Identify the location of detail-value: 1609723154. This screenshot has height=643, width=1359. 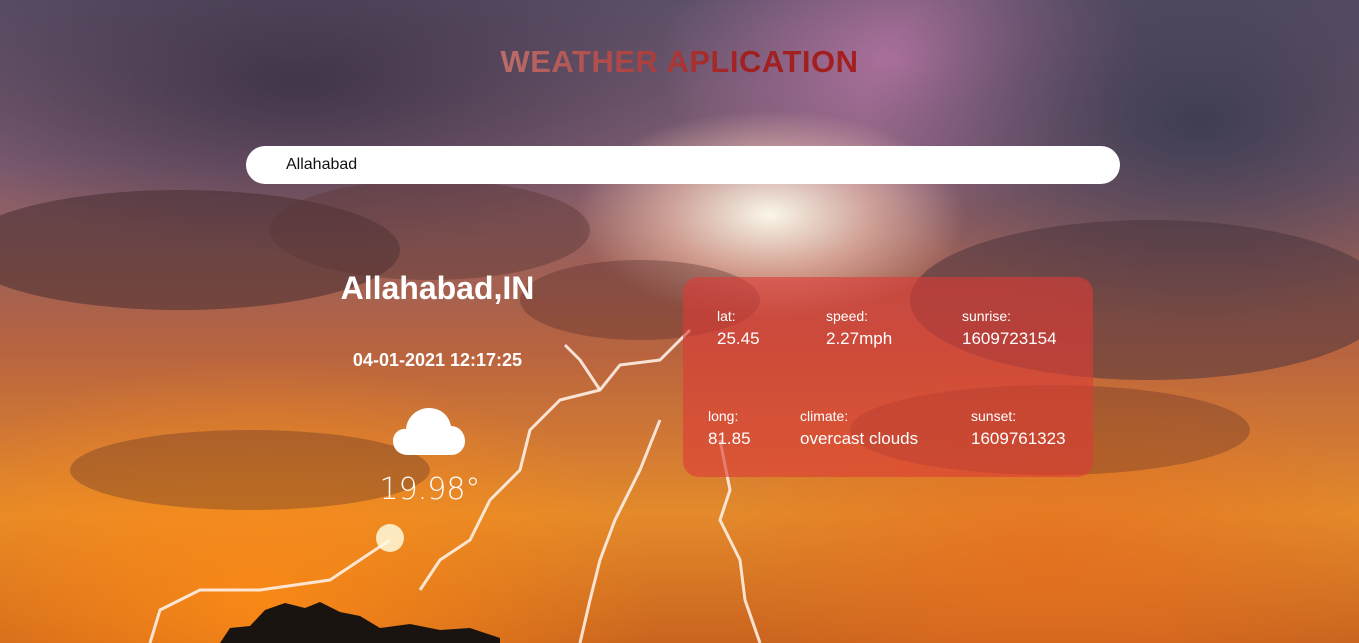
(1009, 338).